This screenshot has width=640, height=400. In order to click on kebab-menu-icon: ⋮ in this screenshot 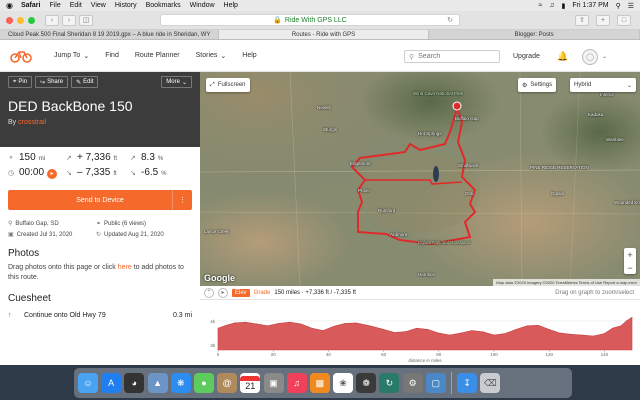, I will do `click(182, 200)`.